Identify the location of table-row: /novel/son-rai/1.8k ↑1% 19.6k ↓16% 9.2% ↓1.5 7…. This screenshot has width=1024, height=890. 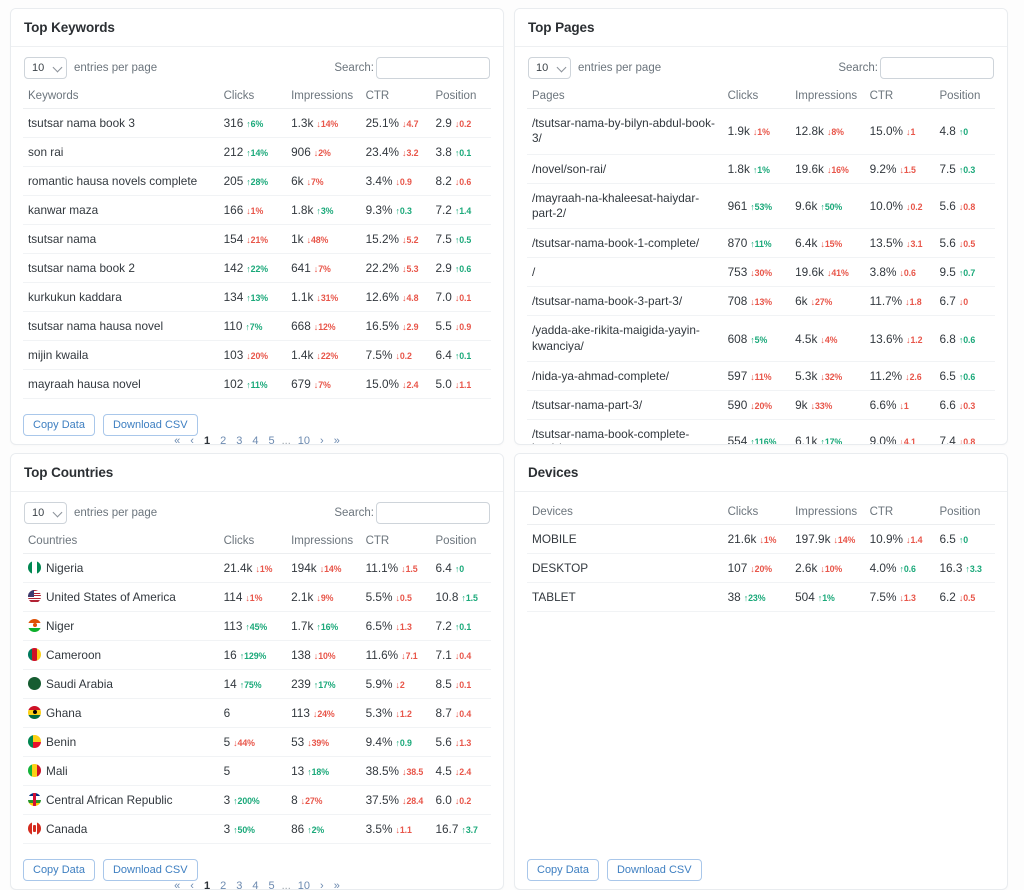
(761, 169).